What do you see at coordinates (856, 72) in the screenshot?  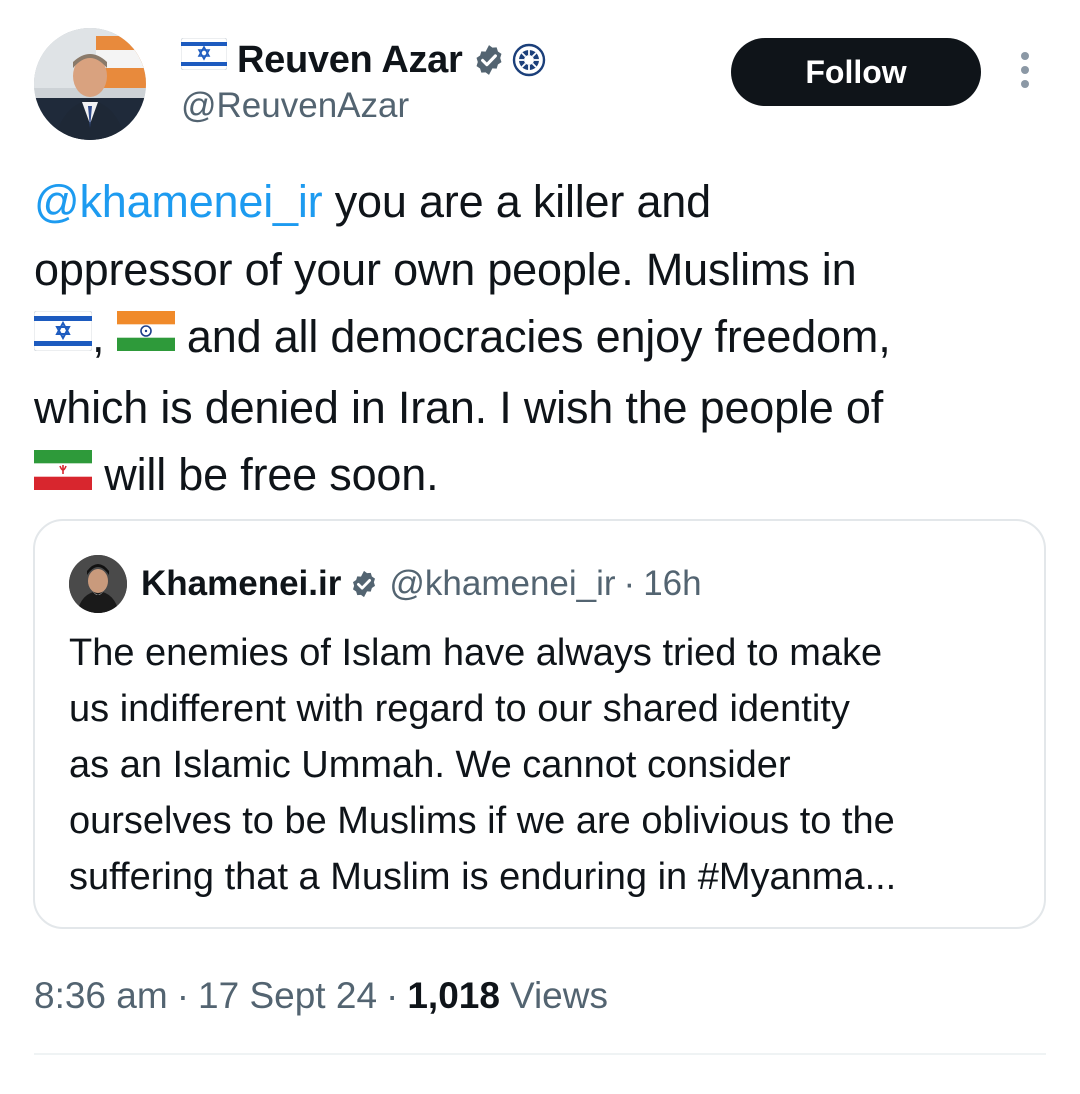 I see `follow-button: Follow` at bounding box center [856, 72].